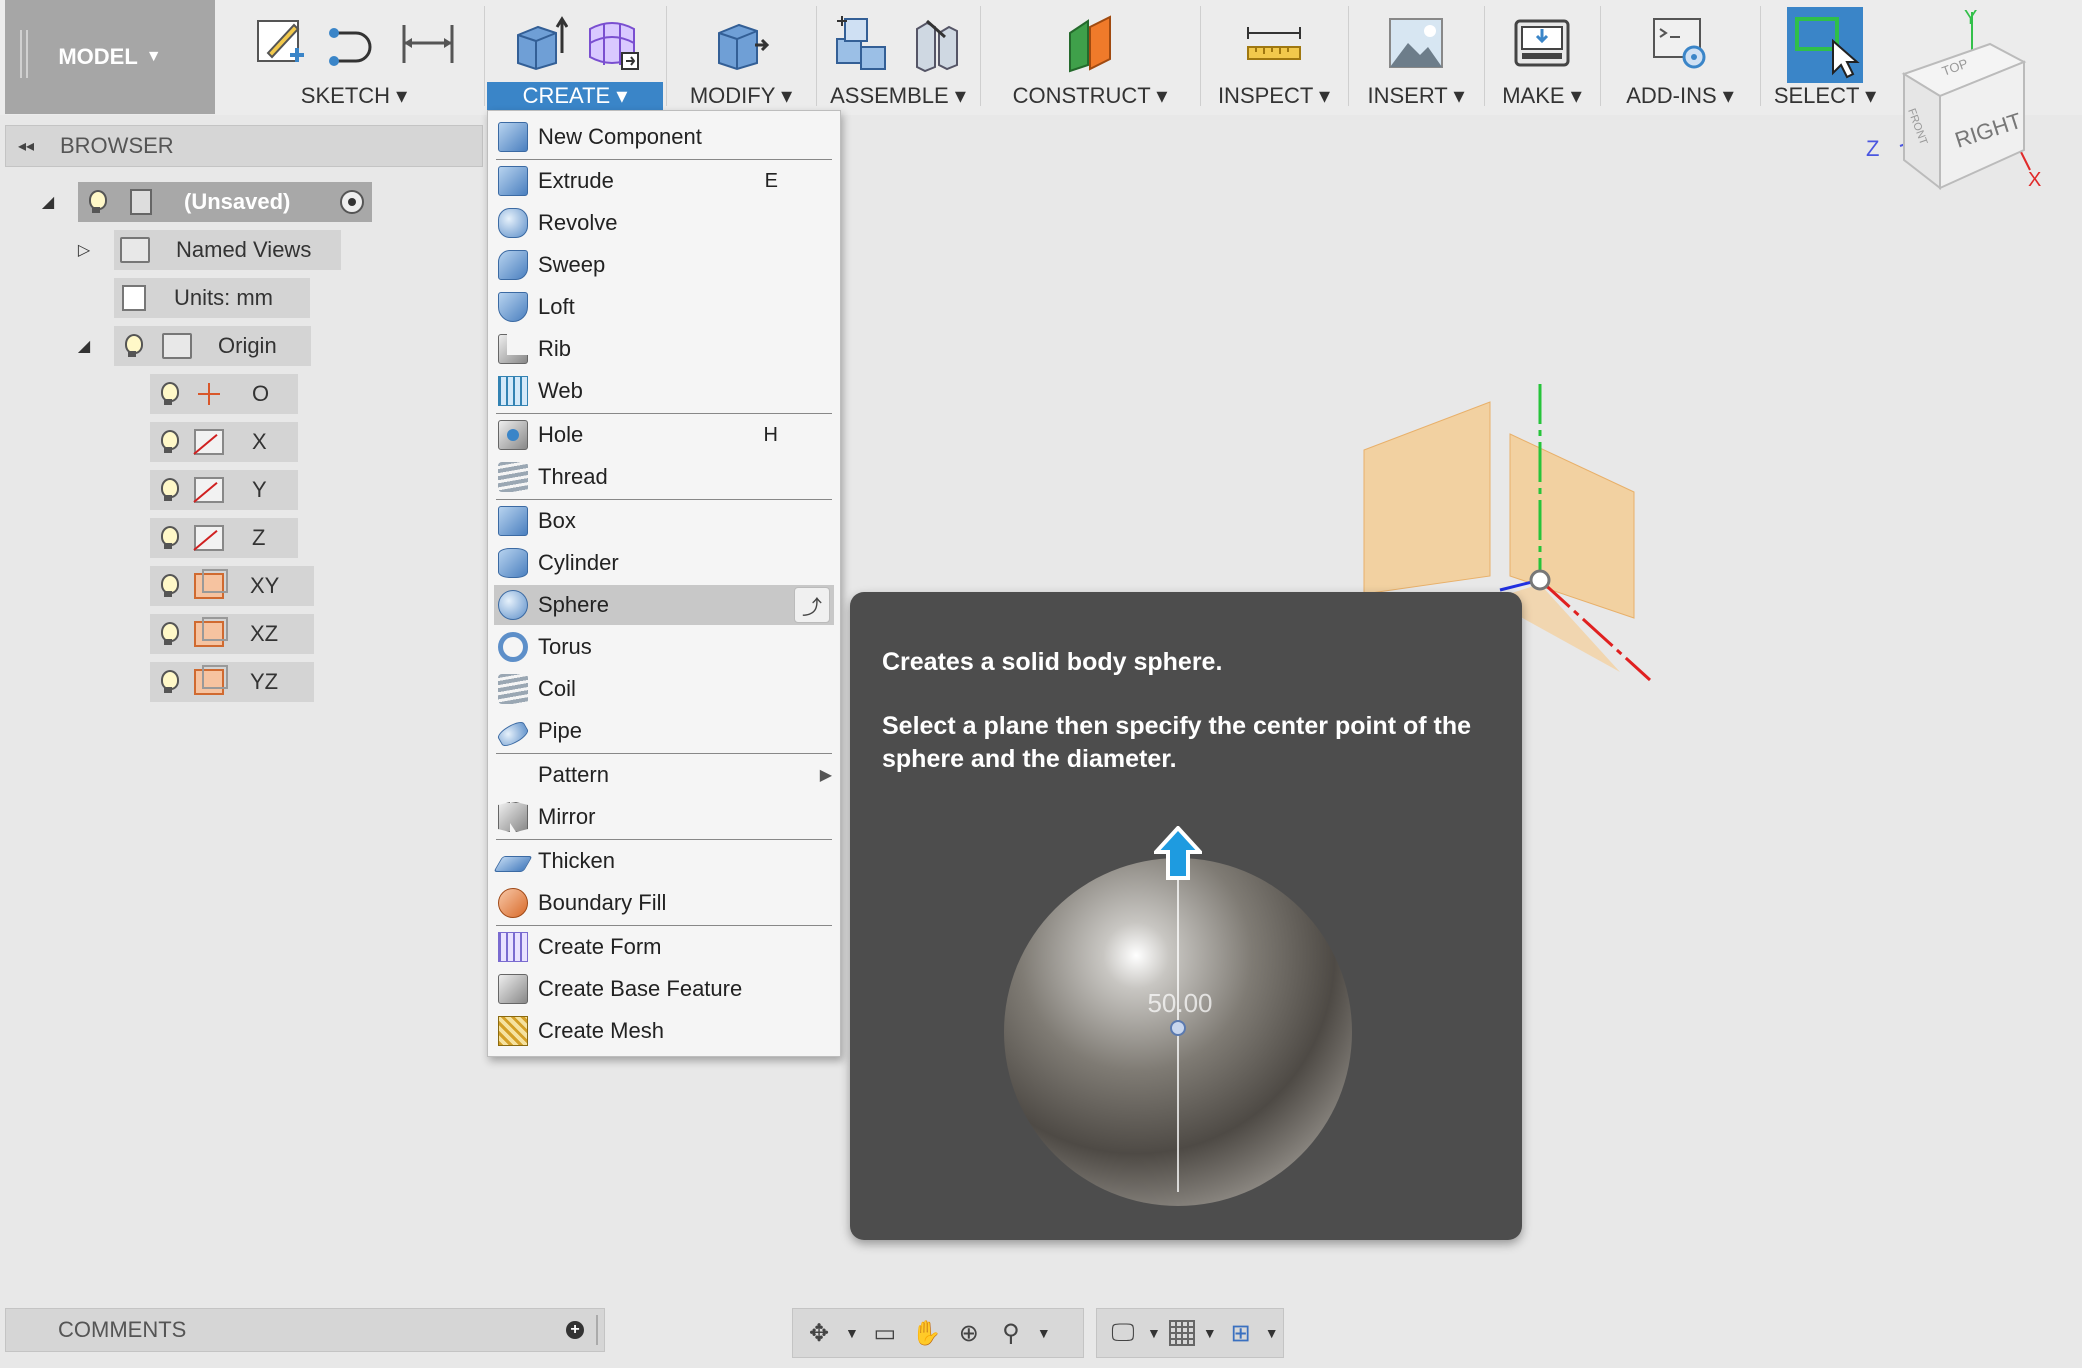 Image resolution: width=2082 pixels, height=1368 pixels. Describe the element at coordinates (664, 223) in the screenshot. I see `menu-item-revolve: Revolve` at that location.